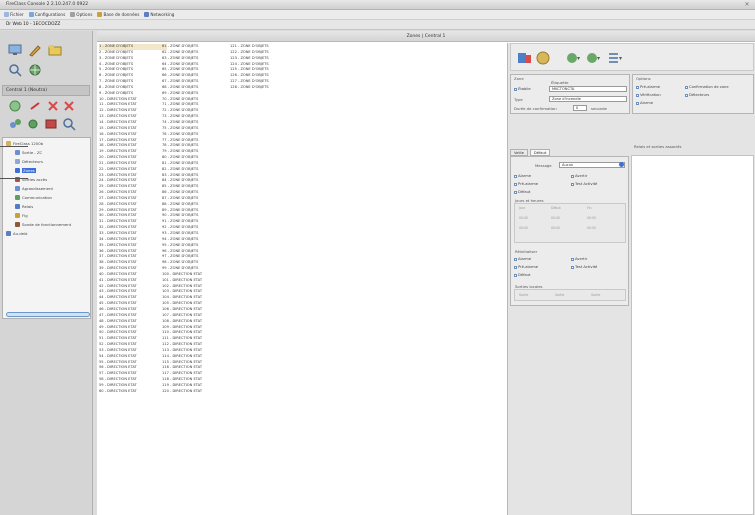 The height and width of the screenshot is (515, 755). What do you see at coordinates (35, 106) in the screenshot?
I see `arrow-icon` at bounding box center [35, 106].